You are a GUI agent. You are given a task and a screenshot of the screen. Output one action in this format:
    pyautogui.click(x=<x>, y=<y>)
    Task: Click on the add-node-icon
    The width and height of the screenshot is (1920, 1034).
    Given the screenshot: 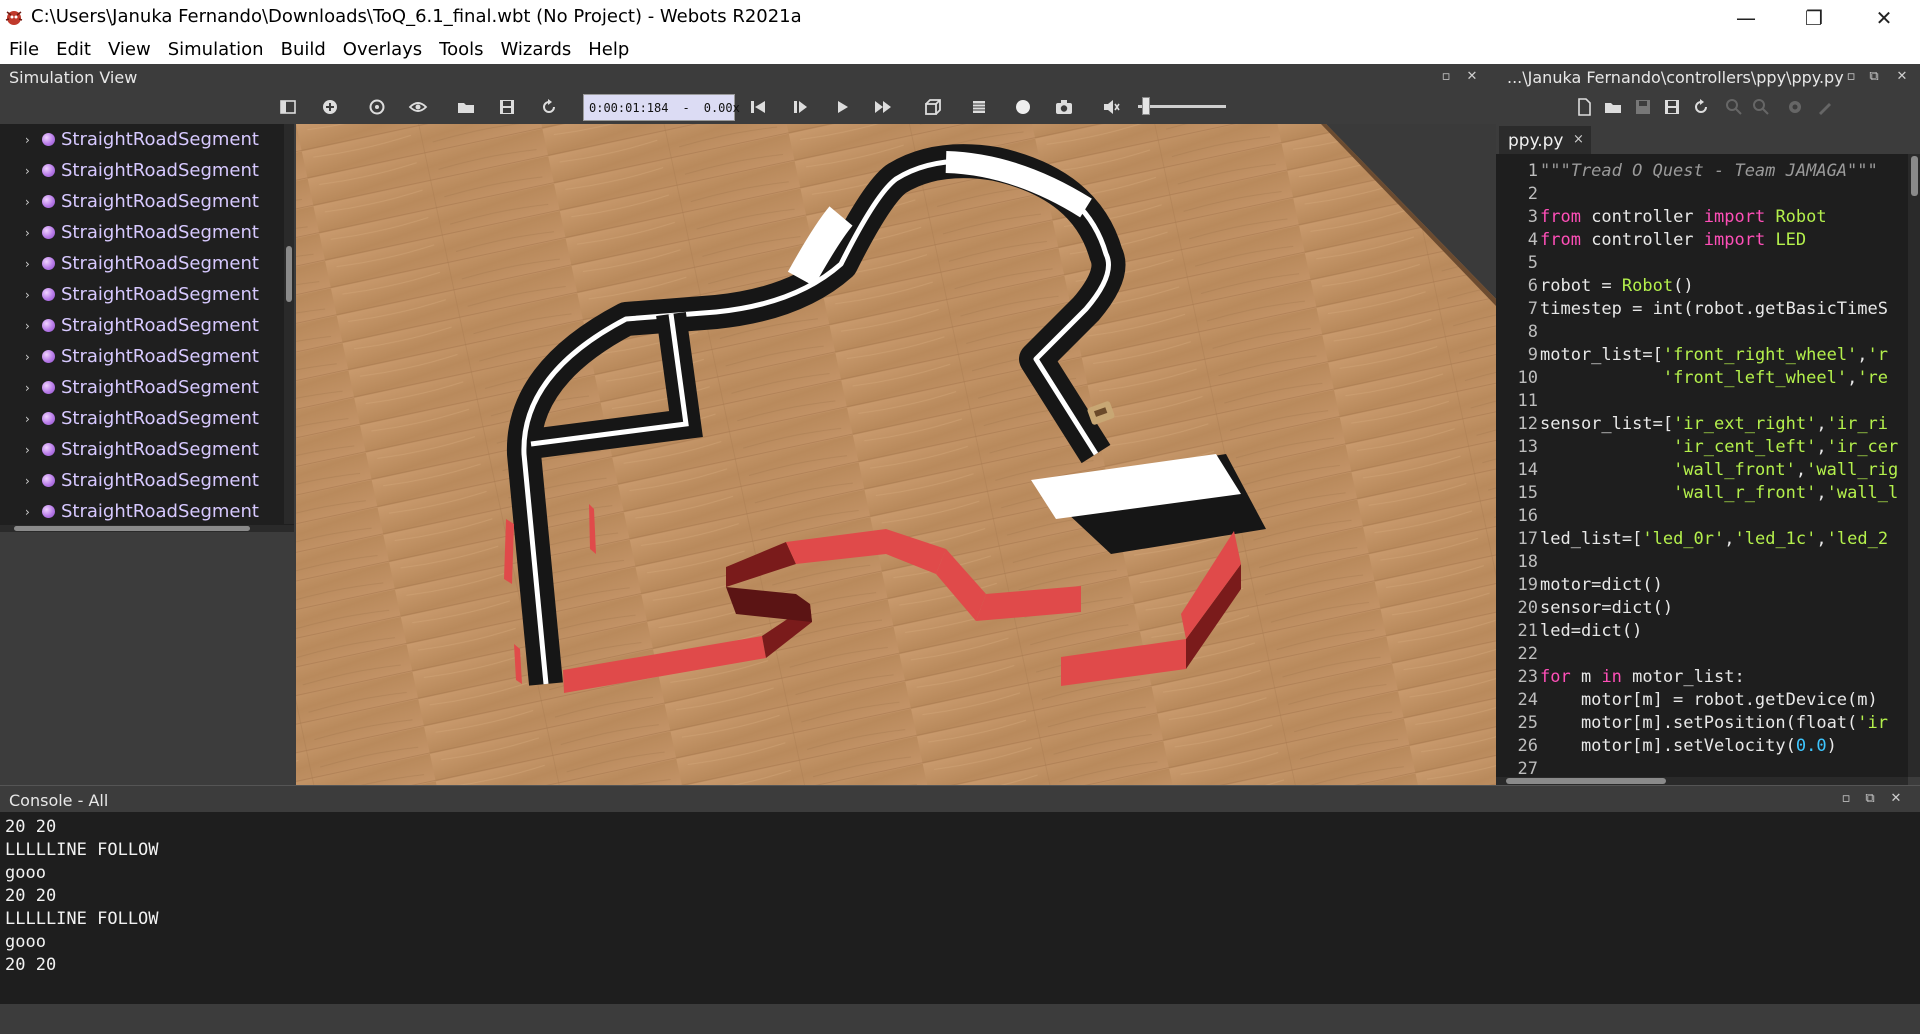 What is the action you would take?
    pyautogui.click(x=330, y=107)
    